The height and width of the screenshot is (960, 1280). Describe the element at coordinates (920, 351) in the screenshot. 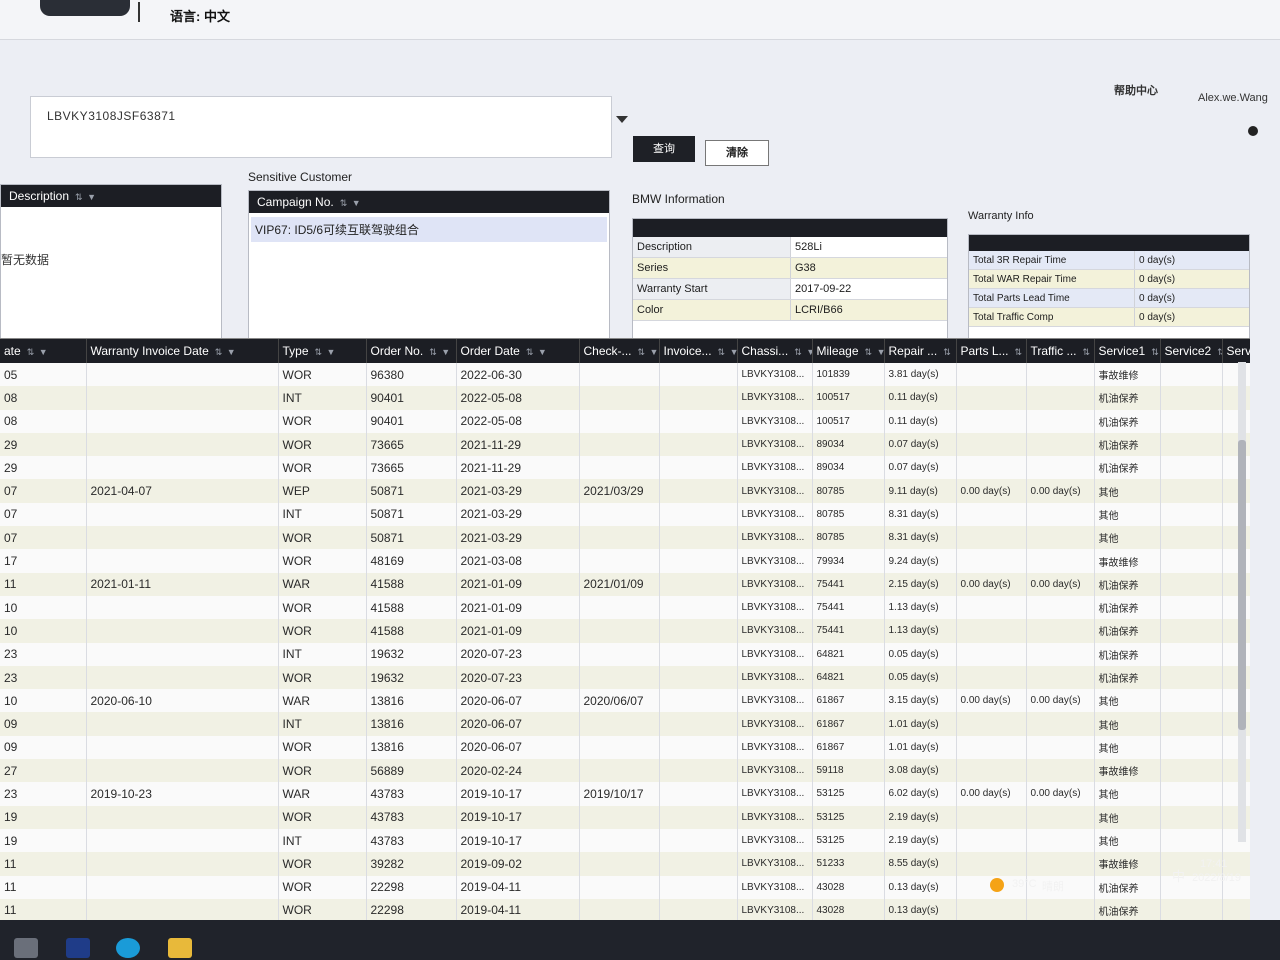

I see `column-header: Repair ... ⇅ ▼` at that location.